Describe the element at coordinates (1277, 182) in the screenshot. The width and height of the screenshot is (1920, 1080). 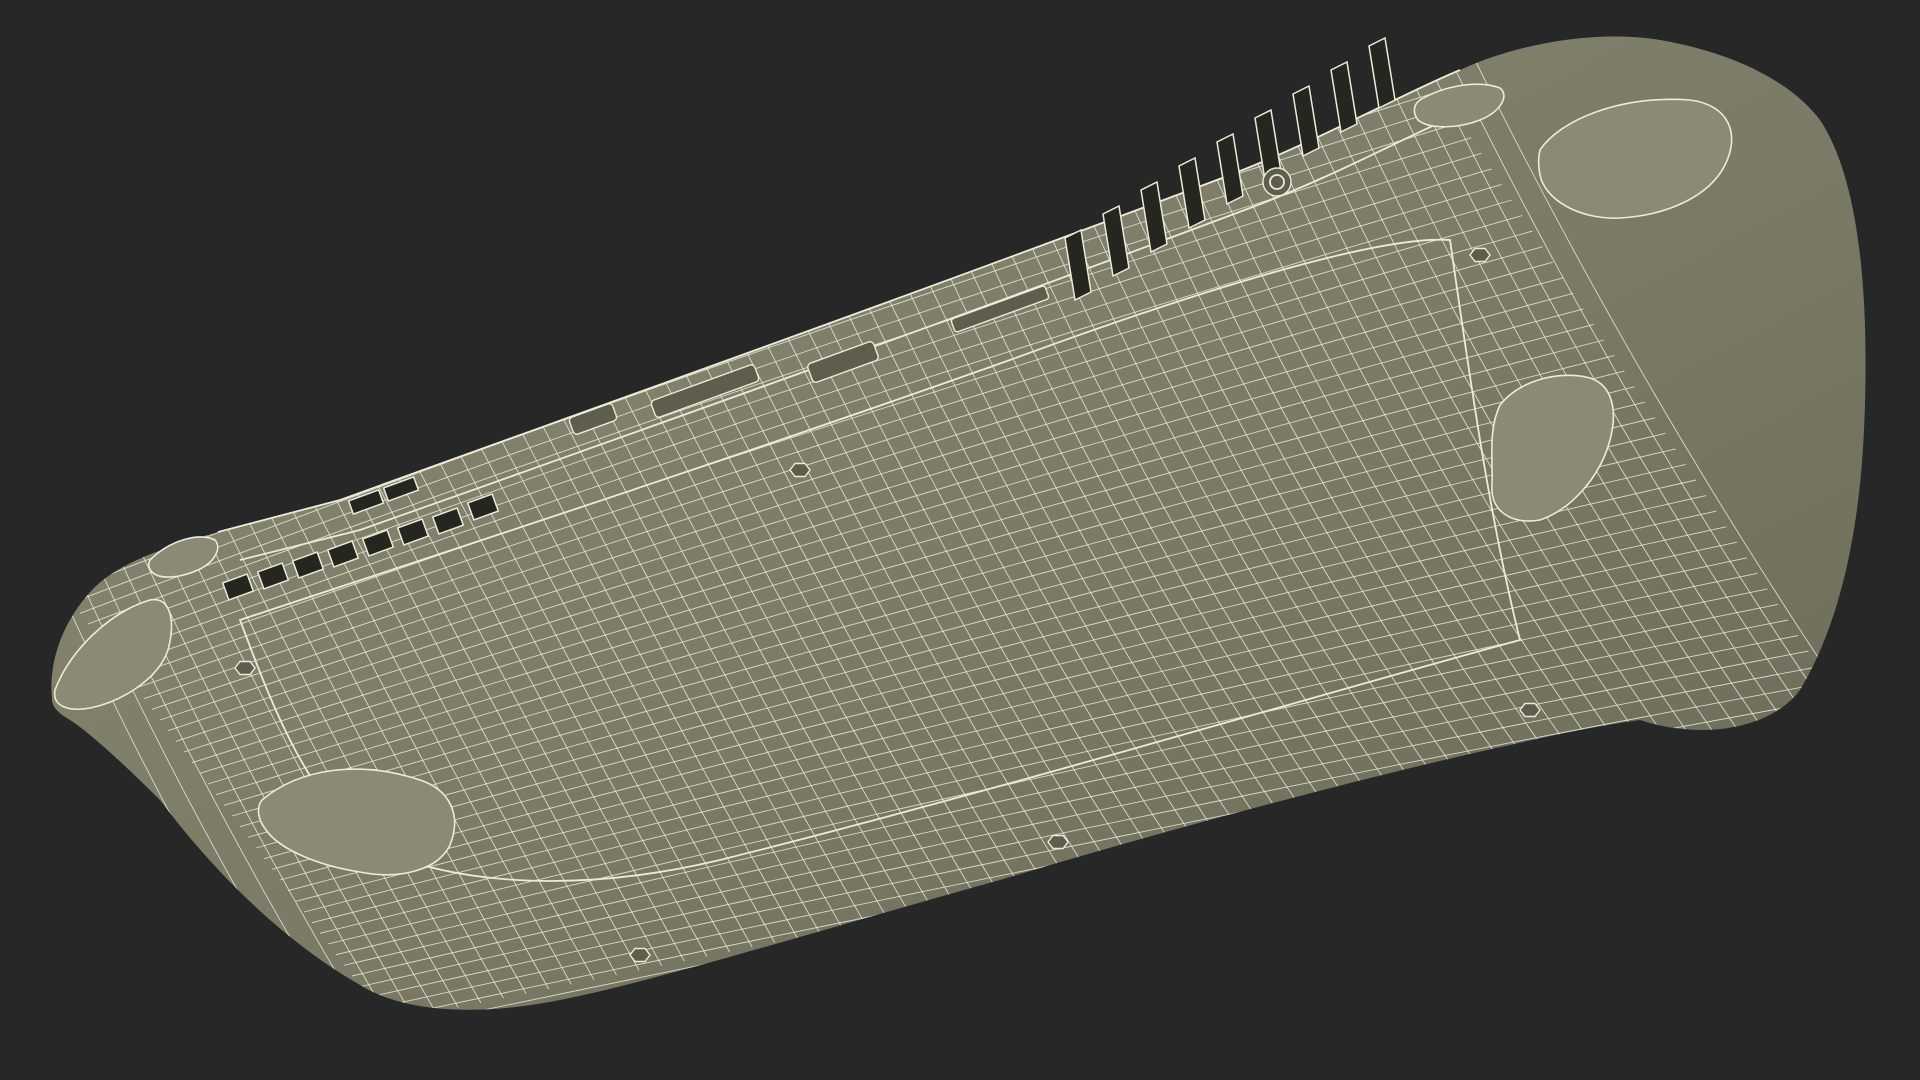
I see `headphone-jack` at that location.